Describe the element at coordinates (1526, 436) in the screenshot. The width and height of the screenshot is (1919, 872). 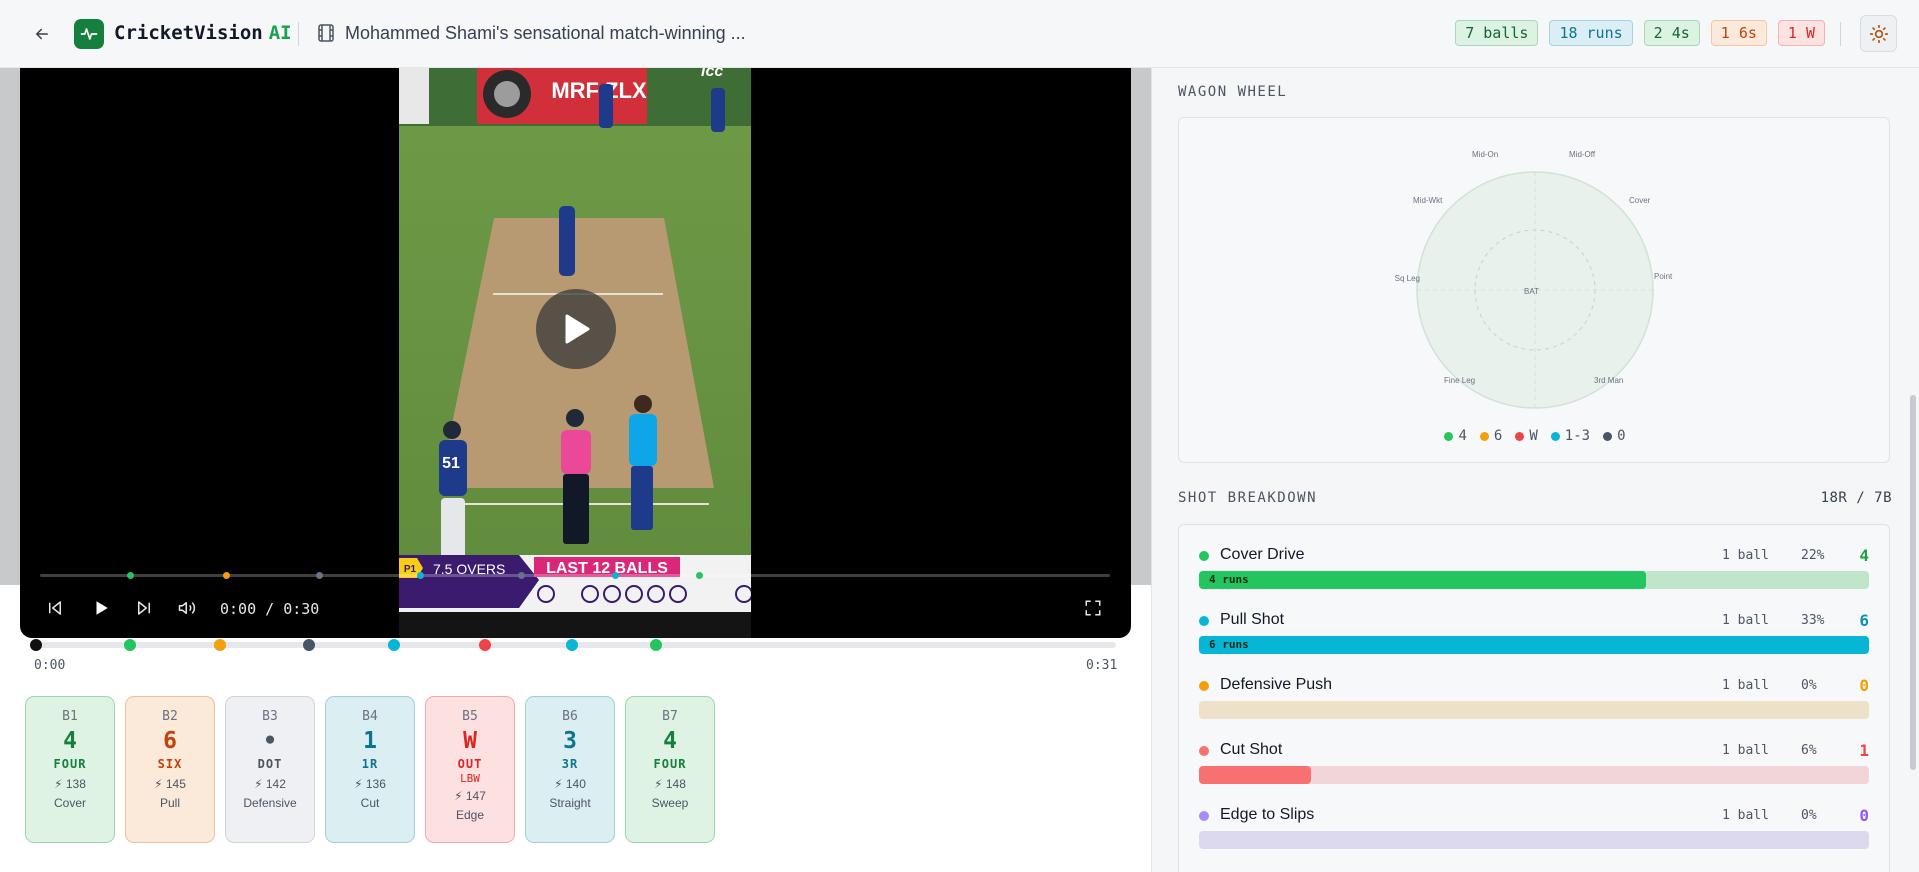
I see `legend-item: W` at that location.